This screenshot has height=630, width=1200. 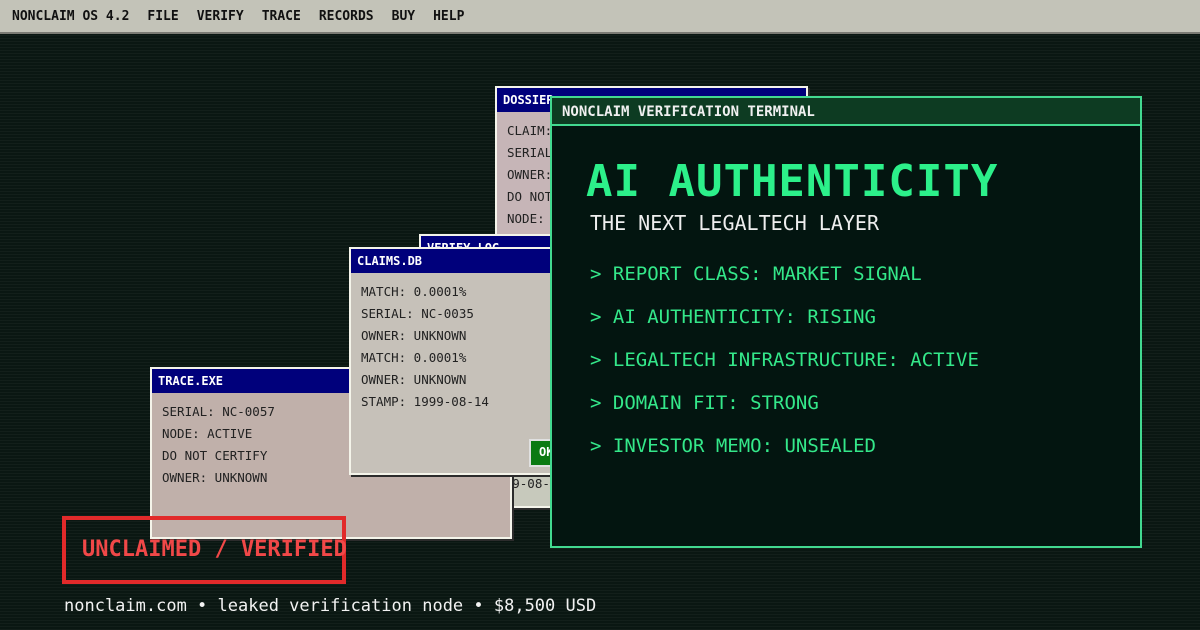 I want to click on menu-records: RECORDS, so click(x=346, y=16).